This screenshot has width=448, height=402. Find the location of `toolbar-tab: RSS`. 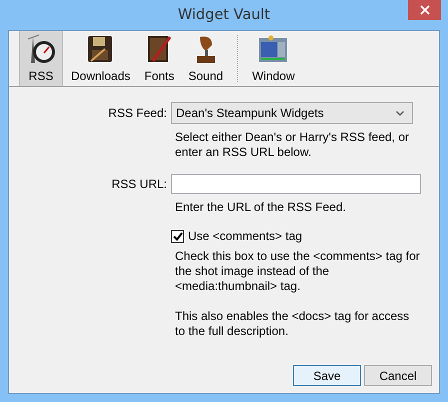

toolbar-tab: RSS is located at coordinates (41, 58).